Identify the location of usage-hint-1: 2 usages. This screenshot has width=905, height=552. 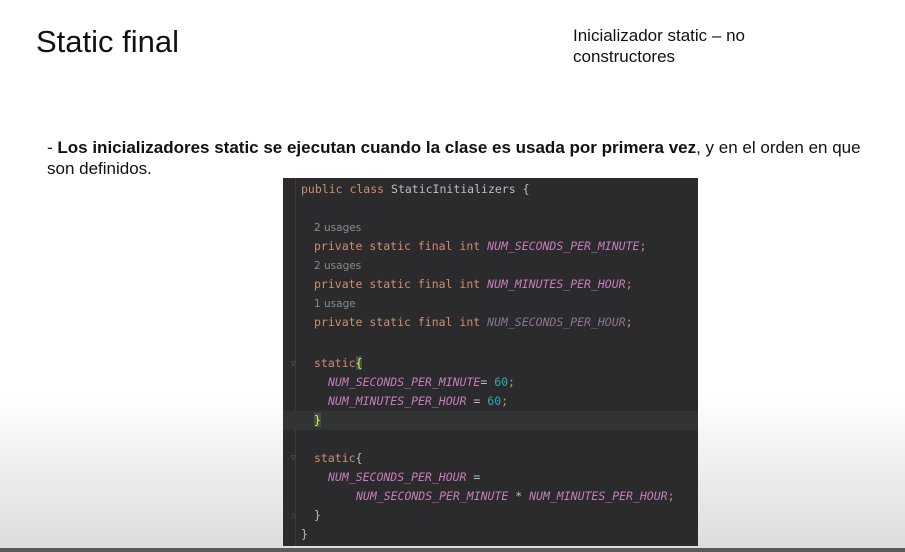
(490, 227).